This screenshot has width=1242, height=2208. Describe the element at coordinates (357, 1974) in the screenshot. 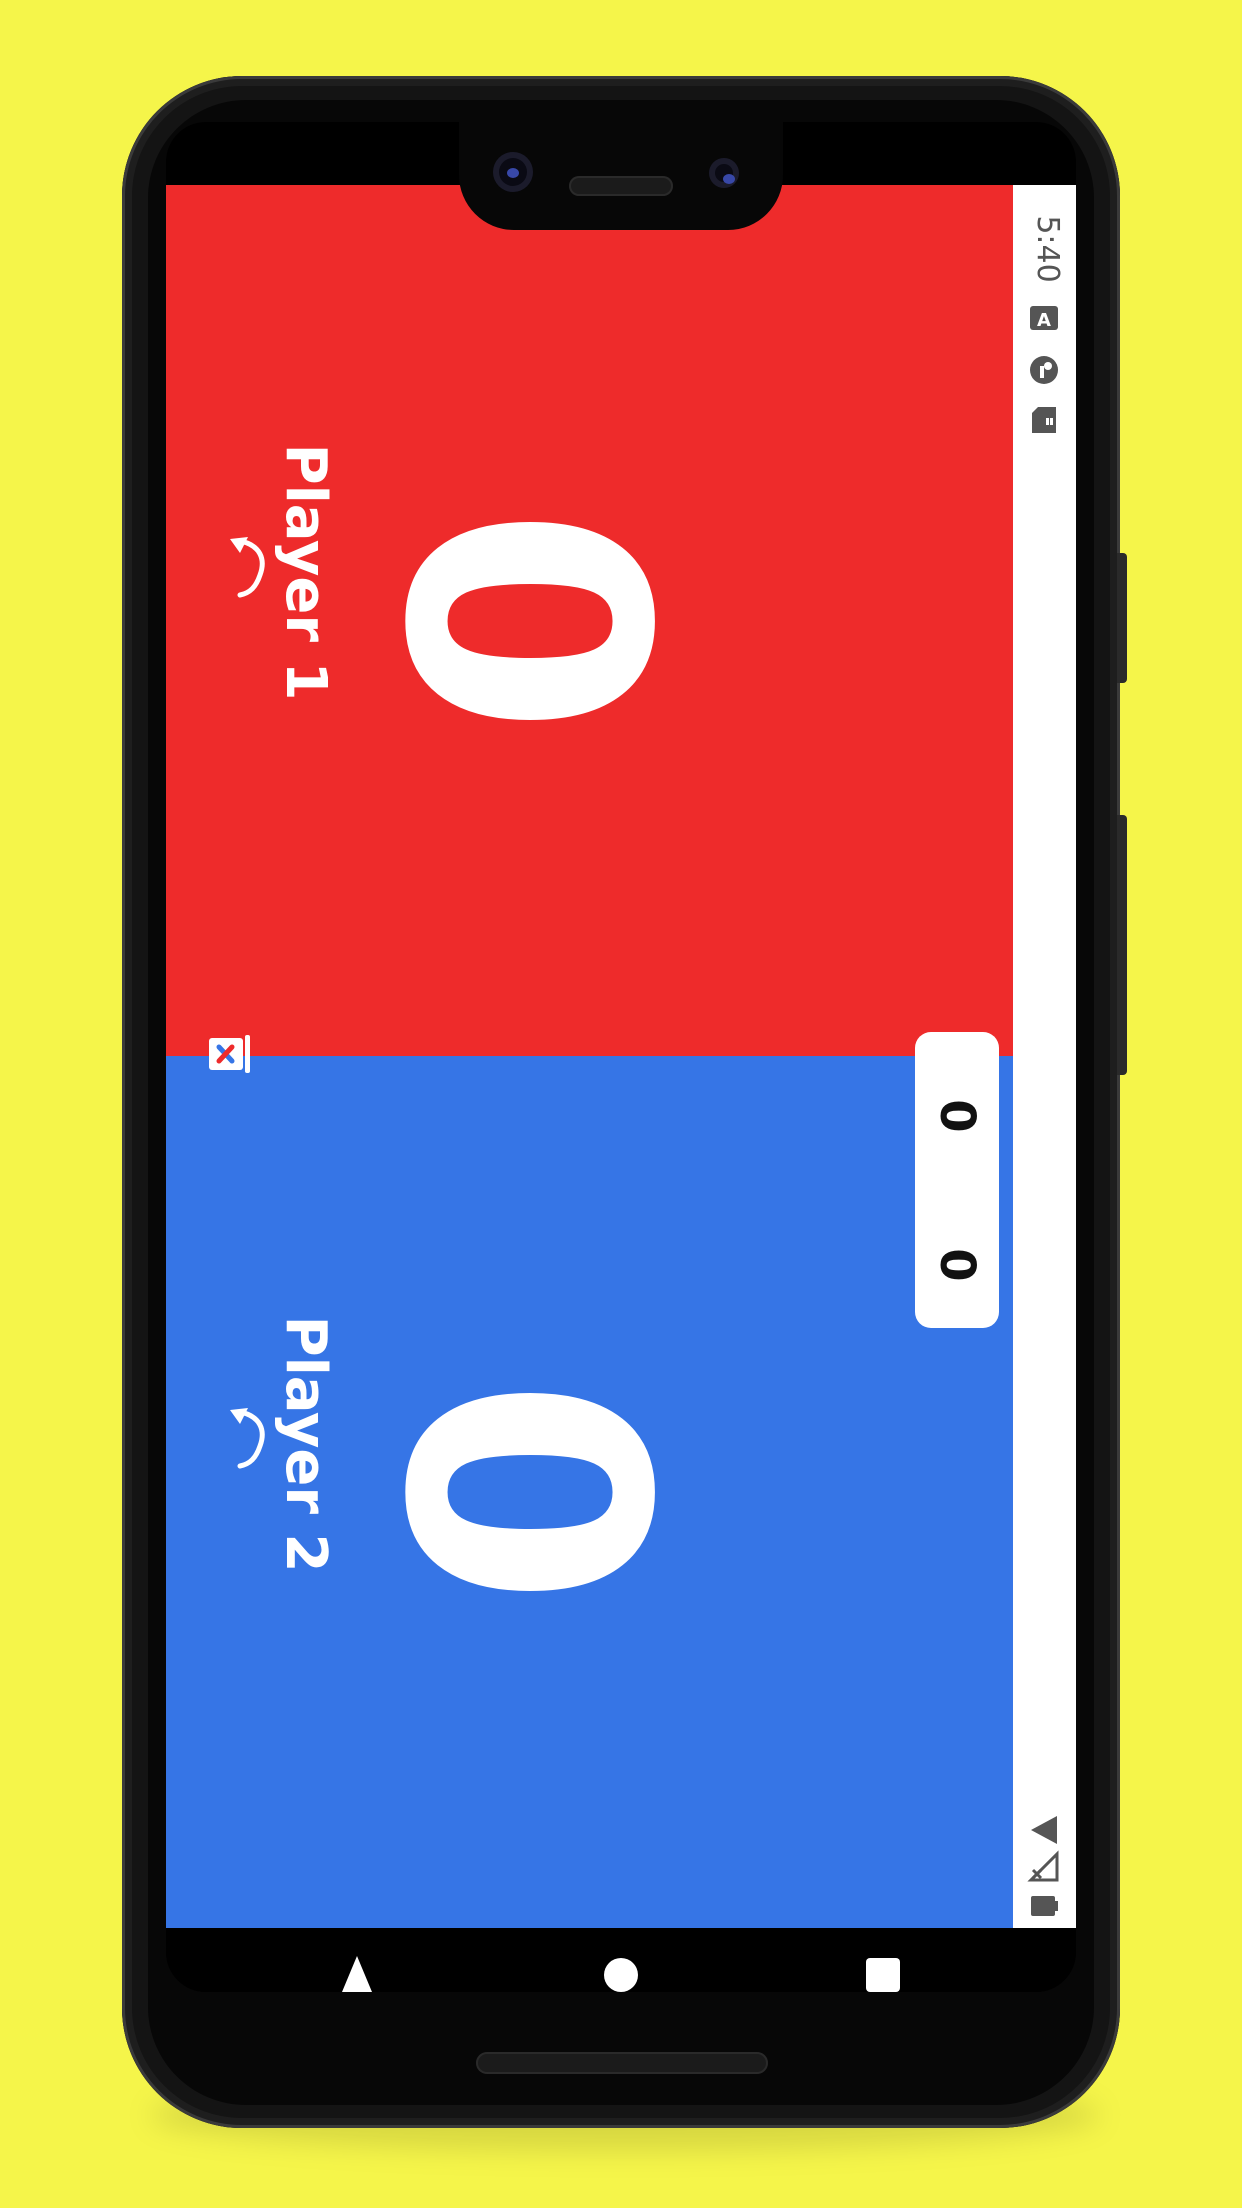

I see `back-triangle-icon` at that location.